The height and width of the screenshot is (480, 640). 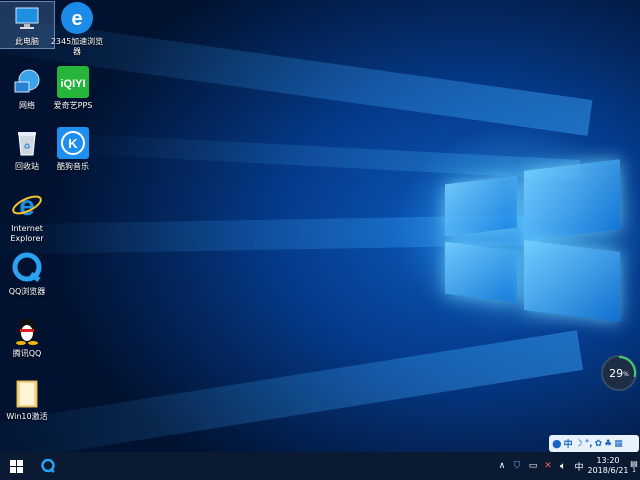 I want to click on clock-date: 2018/6/21, so click(x=608, y=470).